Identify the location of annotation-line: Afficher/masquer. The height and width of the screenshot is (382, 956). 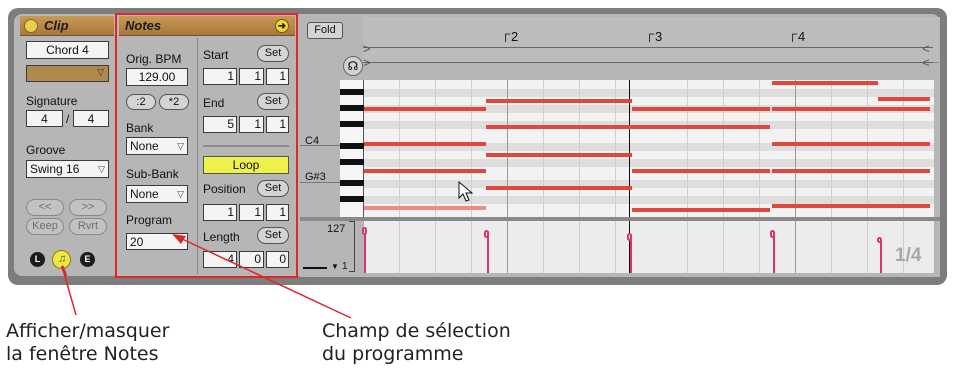
(88, 331).